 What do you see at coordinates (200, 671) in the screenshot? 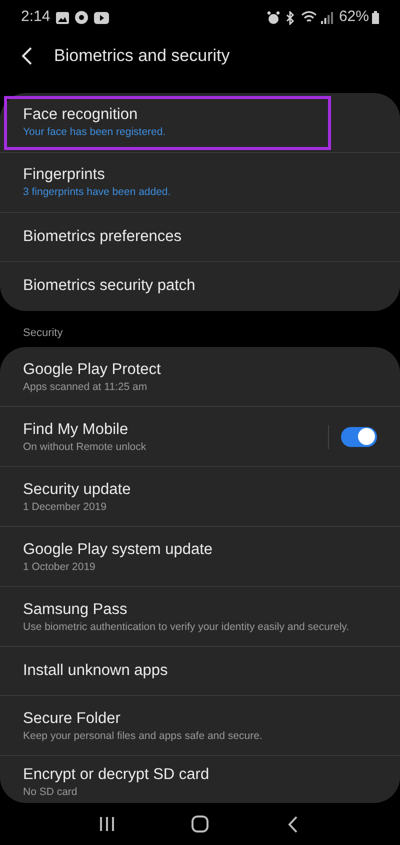
I see `settings-item: Install unknown apps` at bounding box center [200, 671].